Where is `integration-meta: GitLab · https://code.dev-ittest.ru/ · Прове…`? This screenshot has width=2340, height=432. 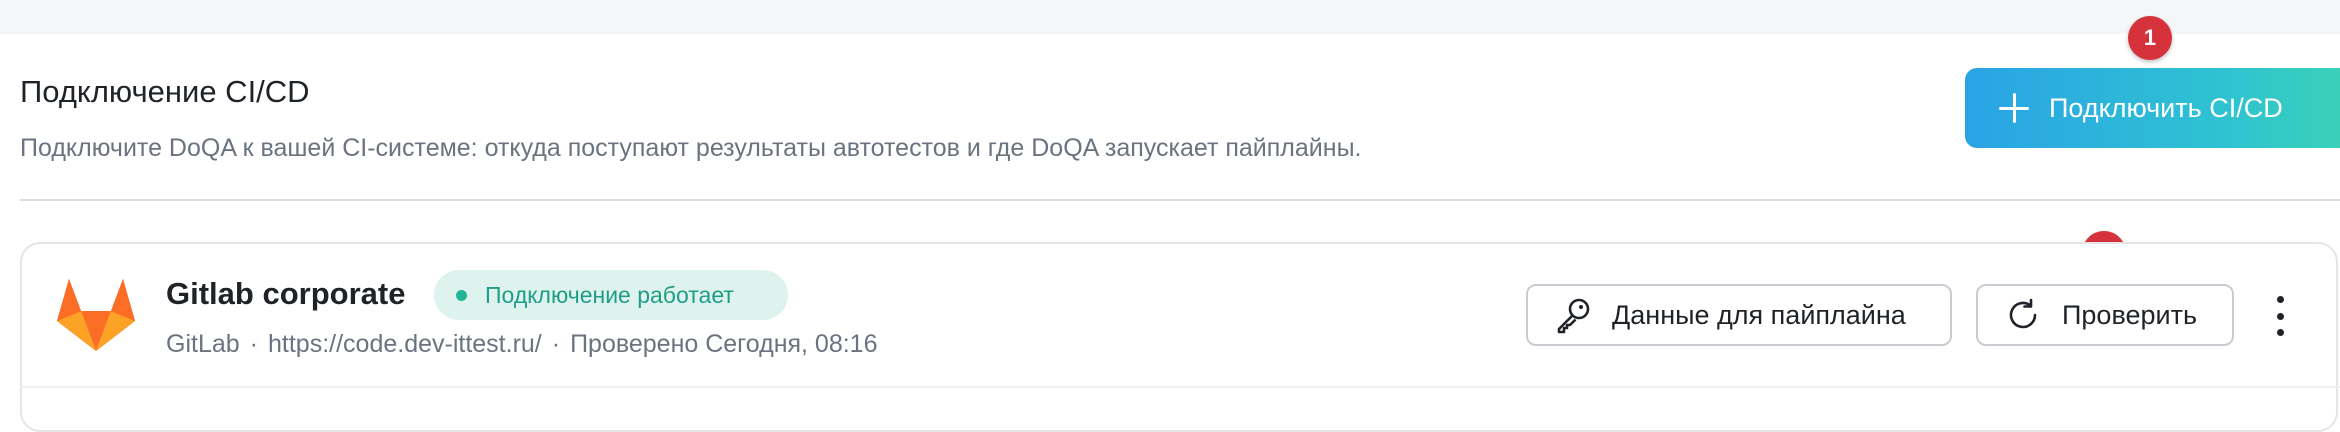 integration-meta: GitLab · https://code.dev-ittest.ru/ · Прове… is located at coordinates (522, 344).